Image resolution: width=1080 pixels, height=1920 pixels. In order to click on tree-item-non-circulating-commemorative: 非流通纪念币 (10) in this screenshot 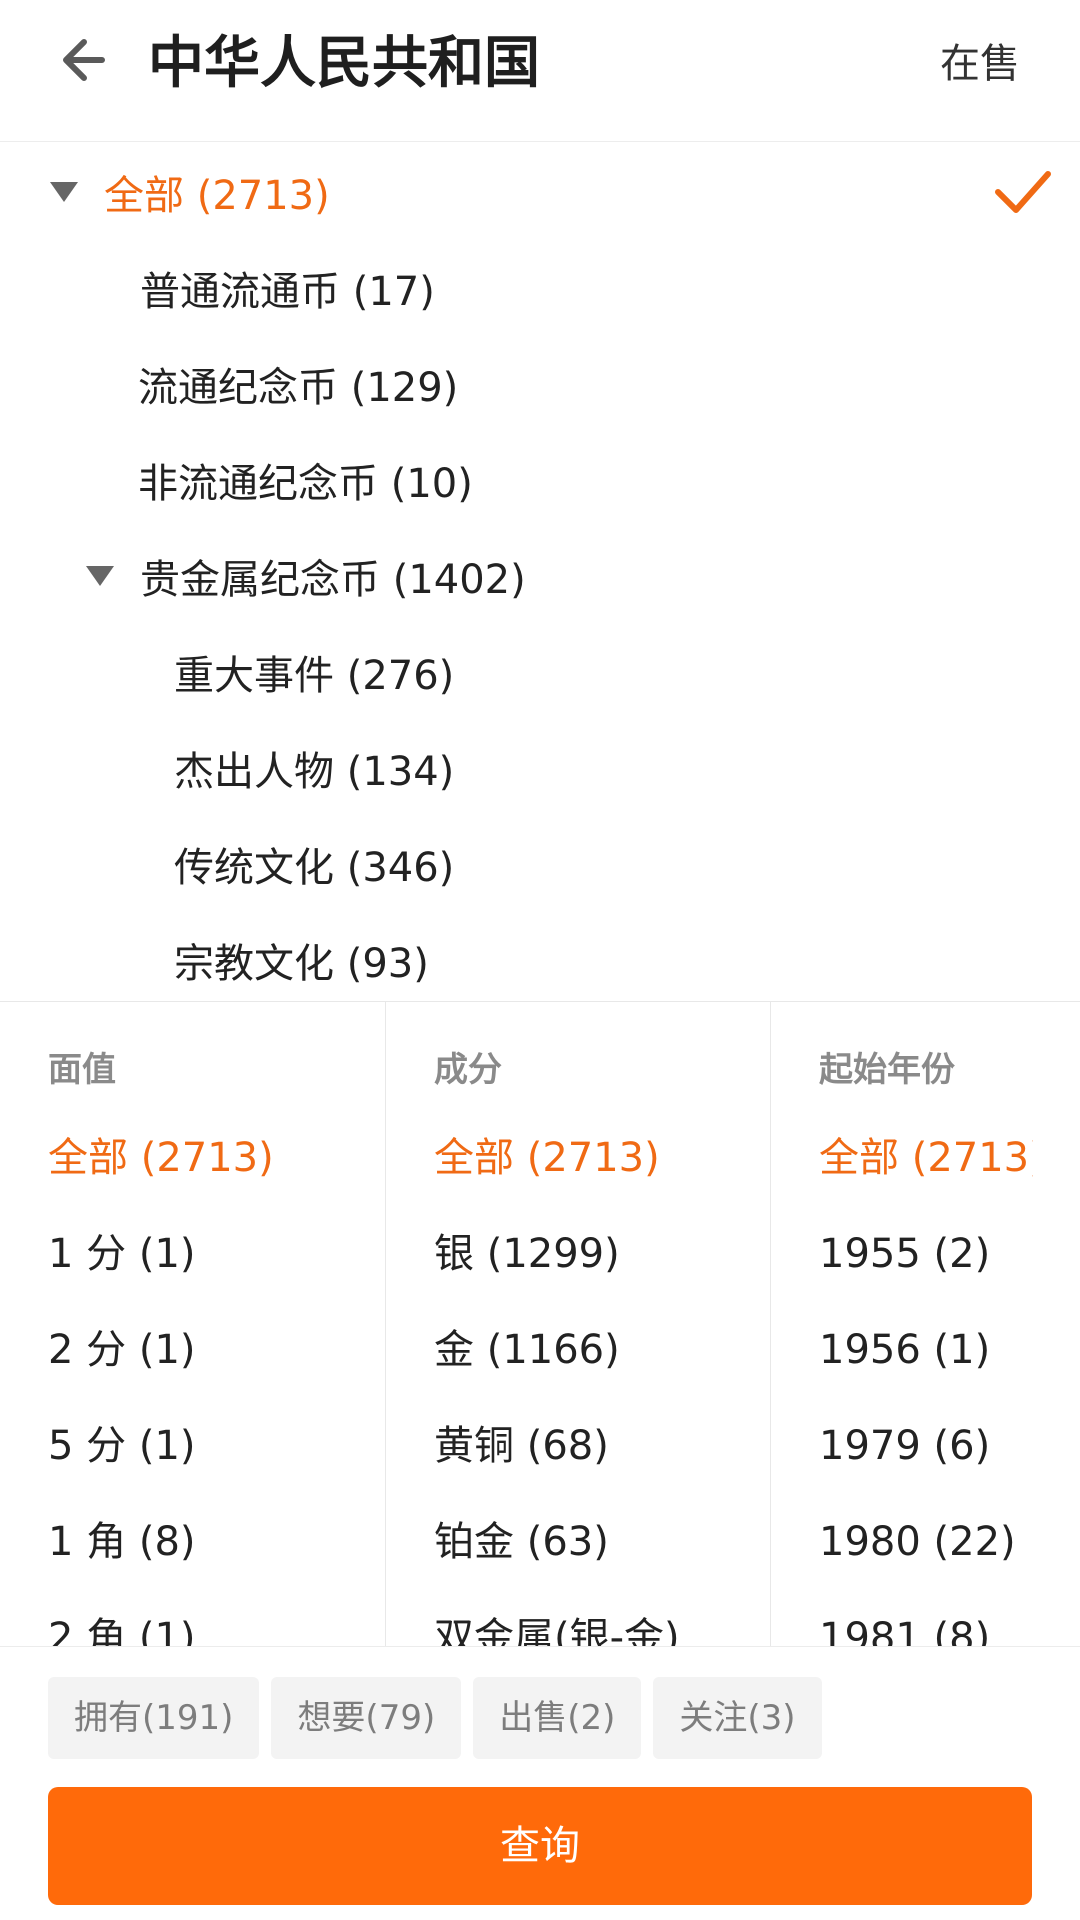, I will do `click(540, 480)`.